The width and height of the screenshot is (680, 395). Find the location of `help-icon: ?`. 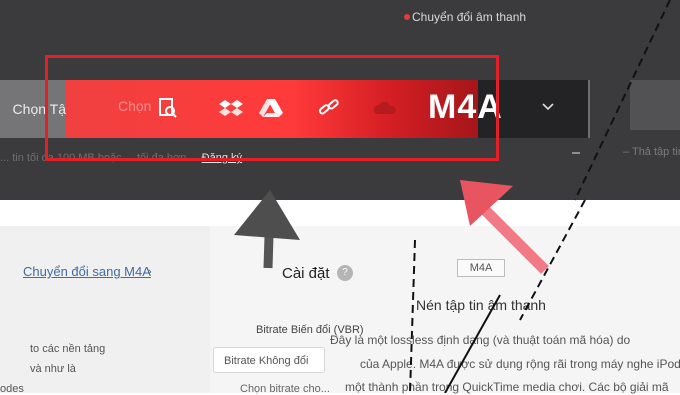

help-icon: ? is located at coordinates (345, 273).